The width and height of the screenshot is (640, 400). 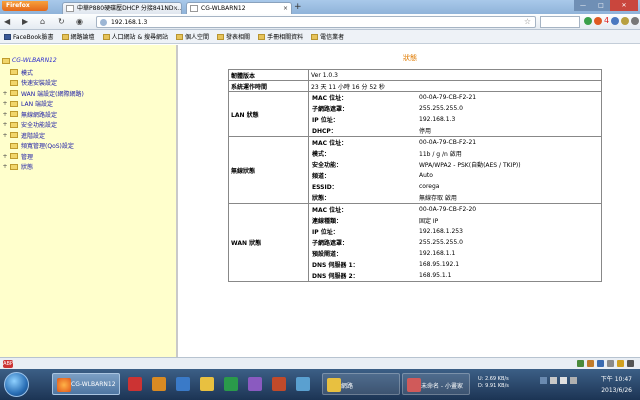 What do you see at coordinates (89, 114) in the screenshot?
I see `menu-item-wireless-settings: + 無線網路設定` at bounding box center [89, 114].